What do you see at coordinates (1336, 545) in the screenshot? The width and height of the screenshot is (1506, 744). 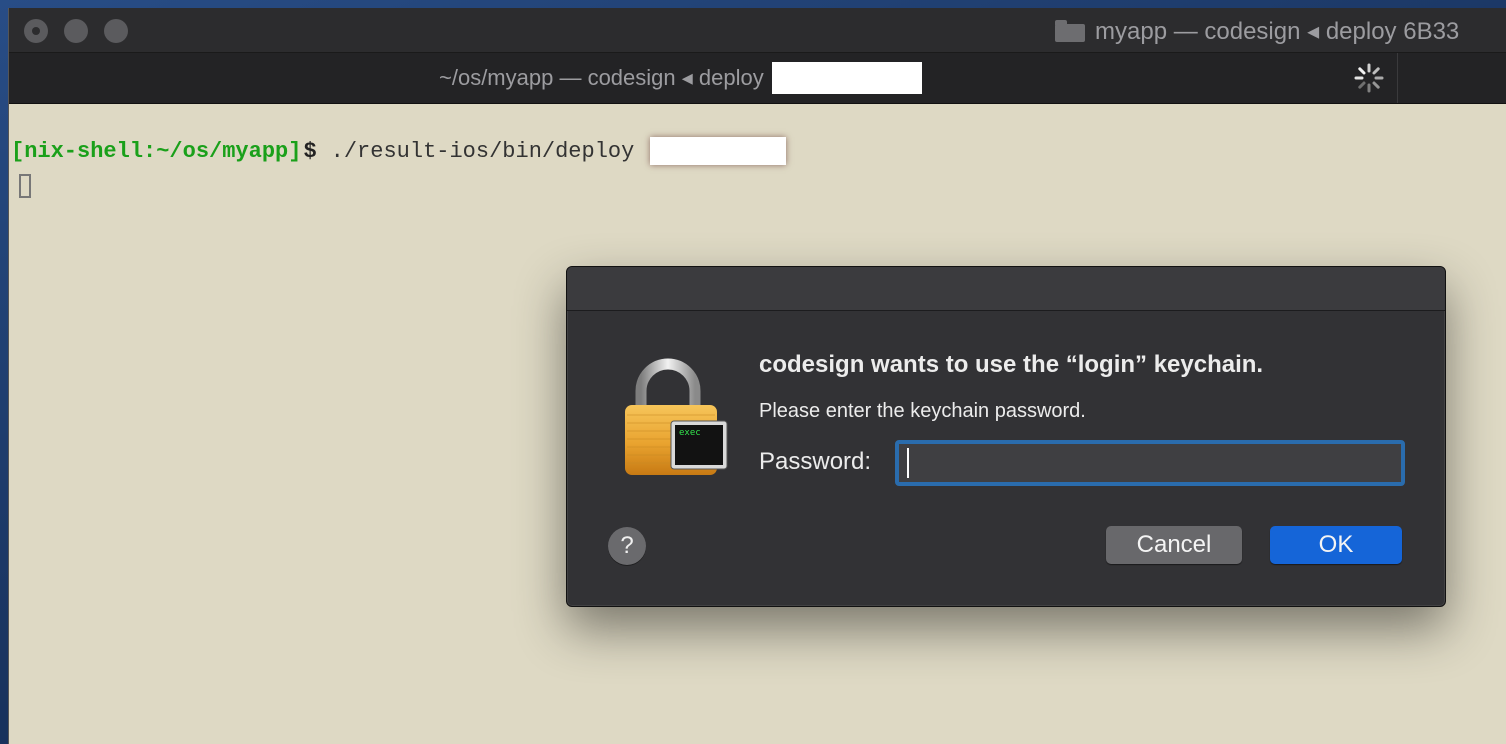 I see `ok-button: OK` at bounding box center [1336, 545].